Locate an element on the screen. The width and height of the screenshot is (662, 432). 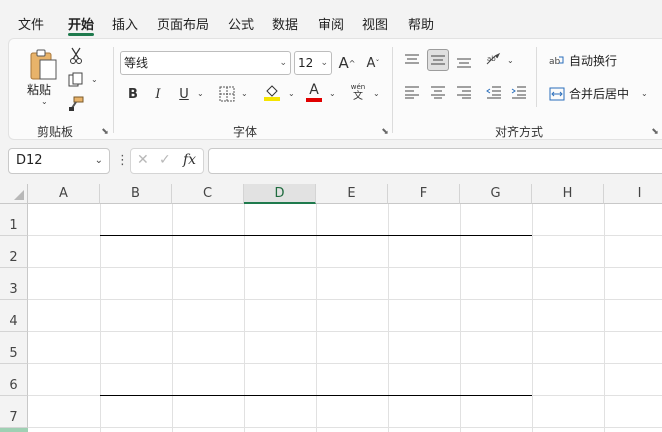
font-size-select: 12 ⌄ is located at coordinates (313, 63).